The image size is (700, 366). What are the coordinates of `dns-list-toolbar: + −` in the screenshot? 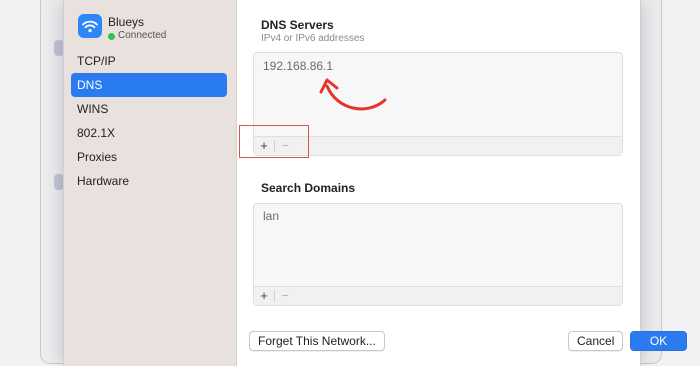 It's located at (438, 145).